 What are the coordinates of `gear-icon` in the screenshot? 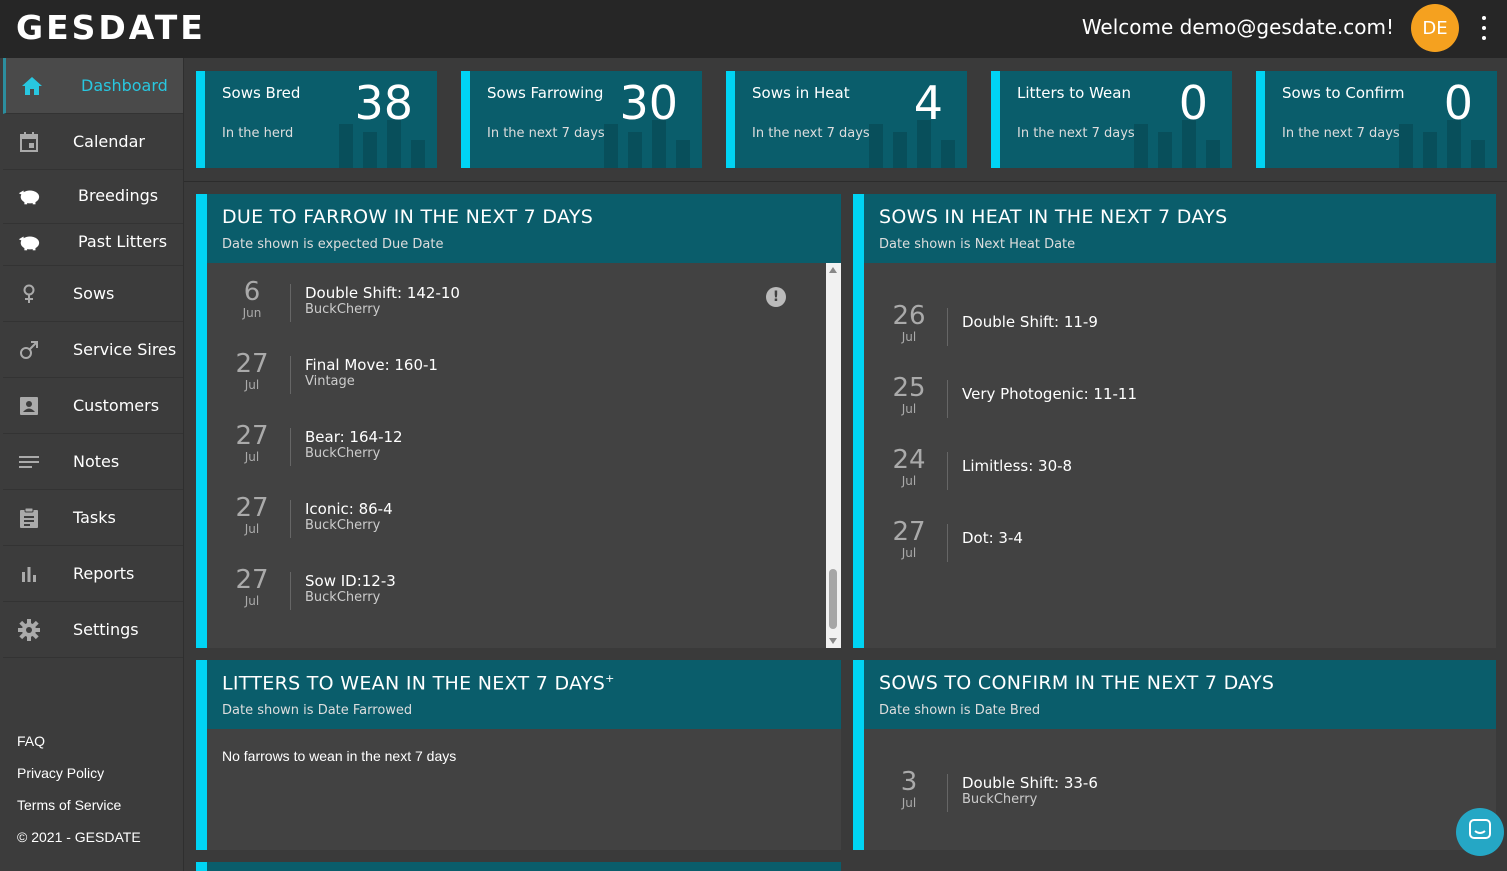 It's located at (29, 630).